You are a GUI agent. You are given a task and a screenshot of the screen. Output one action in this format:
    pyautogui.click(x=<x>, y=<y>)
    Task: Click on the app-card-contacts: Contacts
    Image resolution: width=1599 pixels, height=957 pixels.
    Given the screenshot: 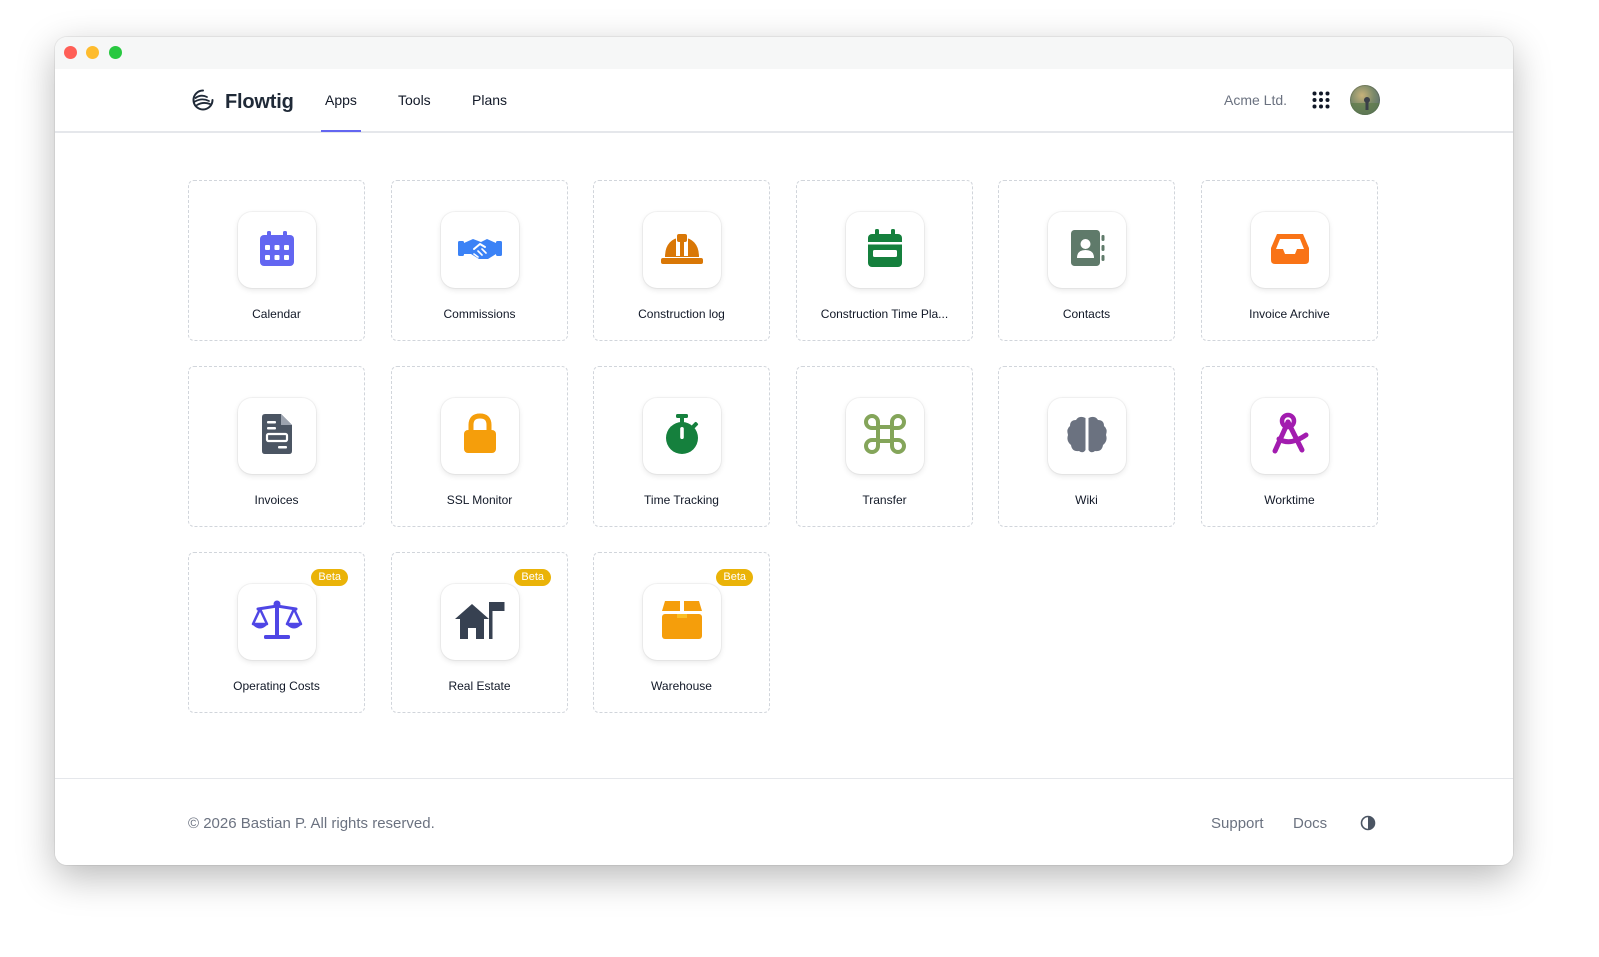 What is the action you would take?
    pyautogui.click(x=1086, y=260)
    